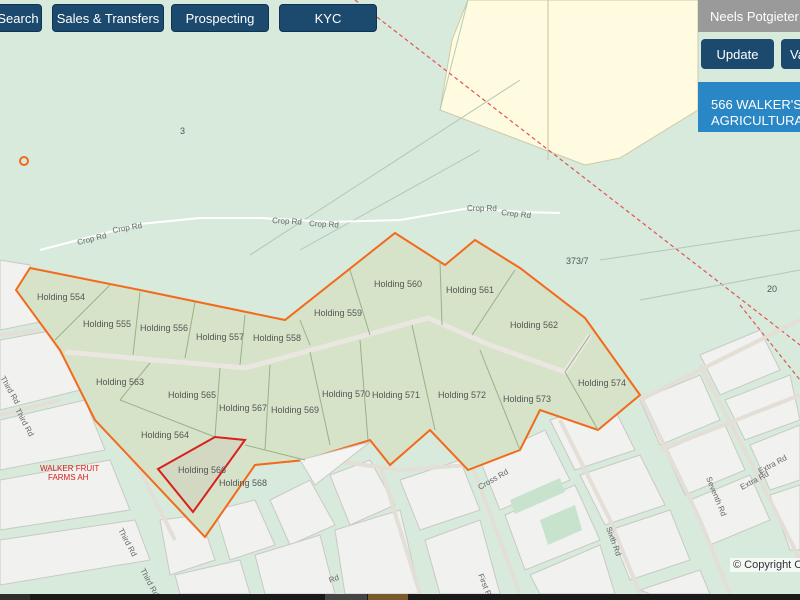  I want to click on search-button: Search, so click(21, 18).